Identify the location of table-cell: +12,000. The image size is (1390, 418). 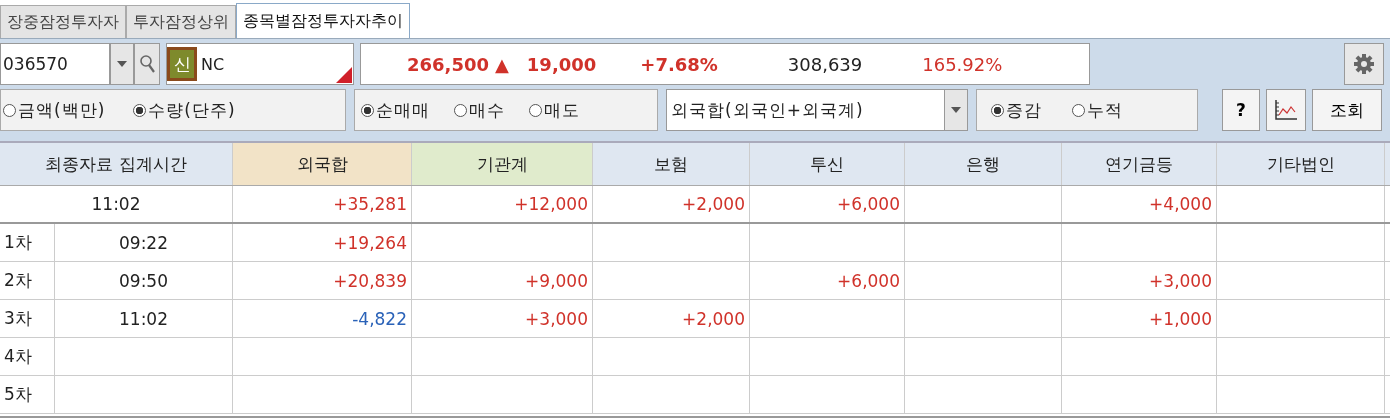
(551, 204).